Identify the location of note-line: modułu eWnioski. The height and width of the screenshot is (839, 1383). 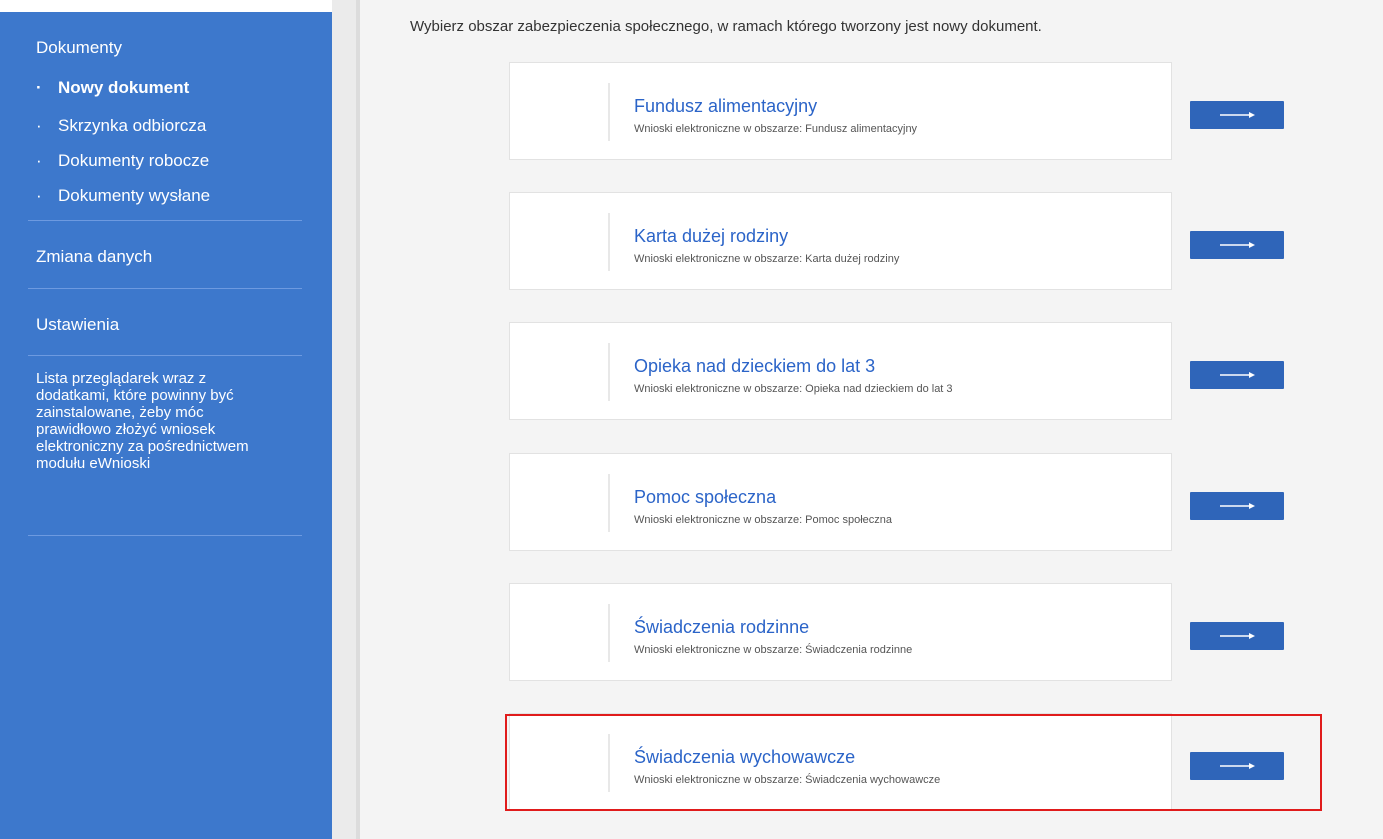
(93, 463).